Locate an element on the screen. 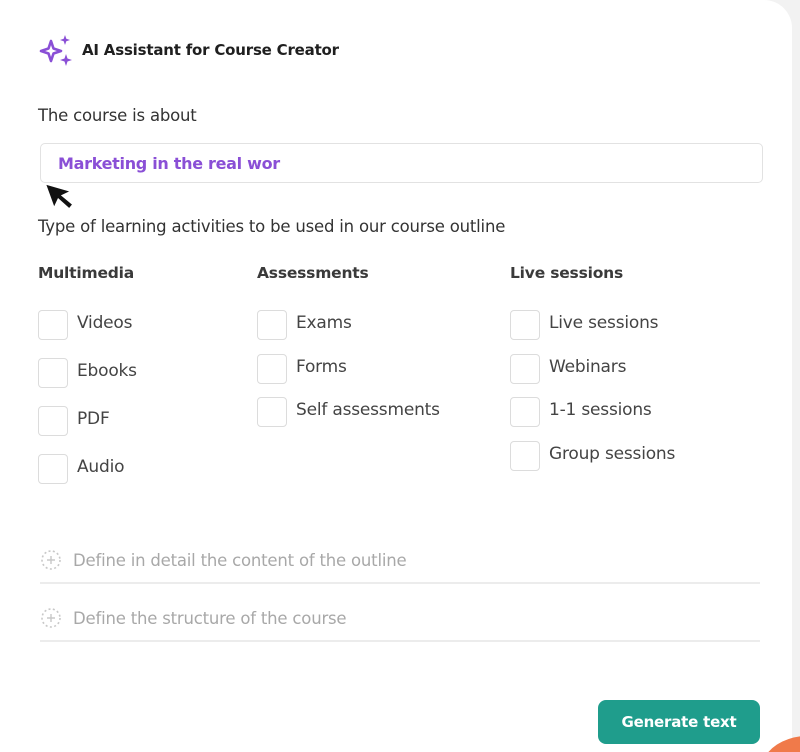 The width and height of the screenshot is (800, 752). option-label: Forms is located at coordinates (321, 366).